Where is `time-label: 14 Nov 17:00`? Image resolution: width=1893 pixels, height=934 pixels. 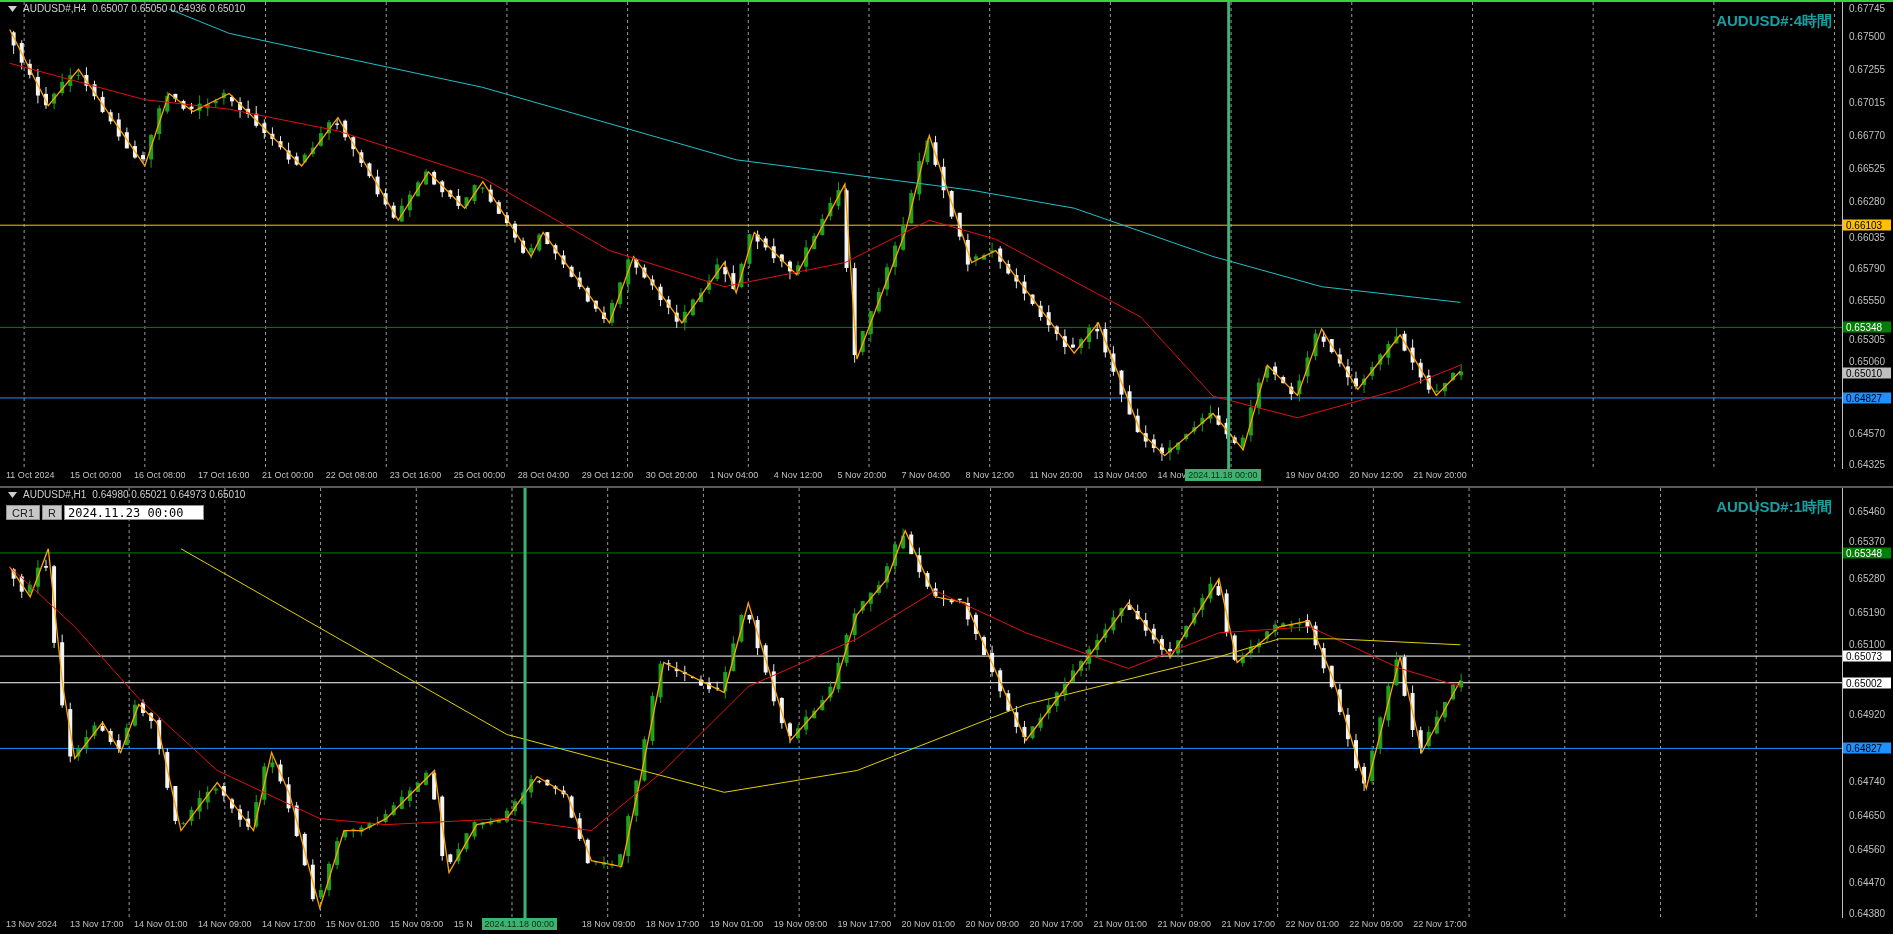
time-label: 14 Nov 17:00 is located at coordinates (288, 924).